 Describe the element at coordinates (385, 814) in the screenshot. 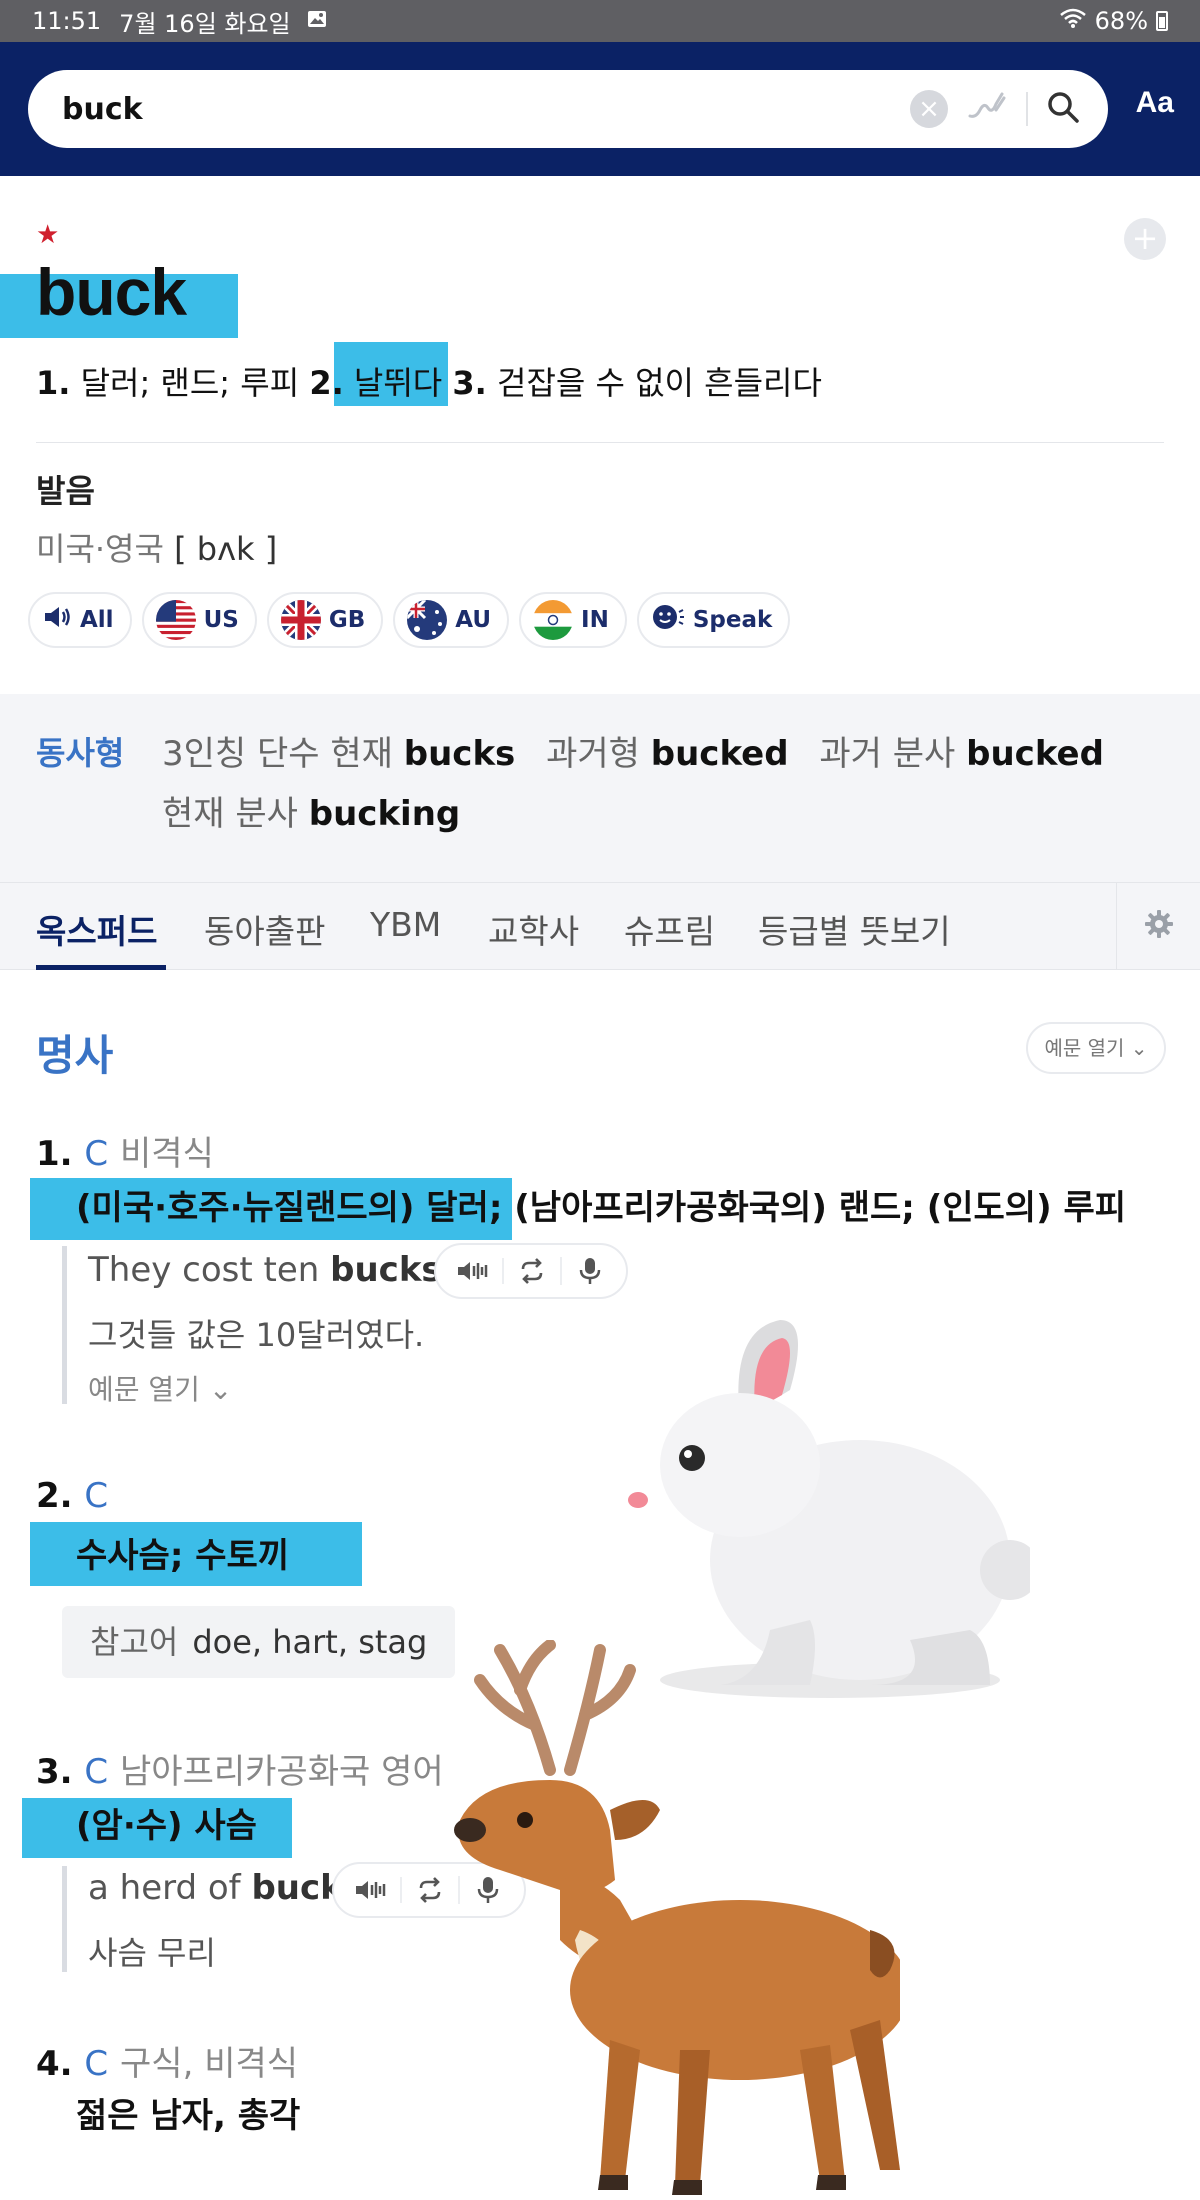

I see `verb-form-present-participle: bucking` at that location.